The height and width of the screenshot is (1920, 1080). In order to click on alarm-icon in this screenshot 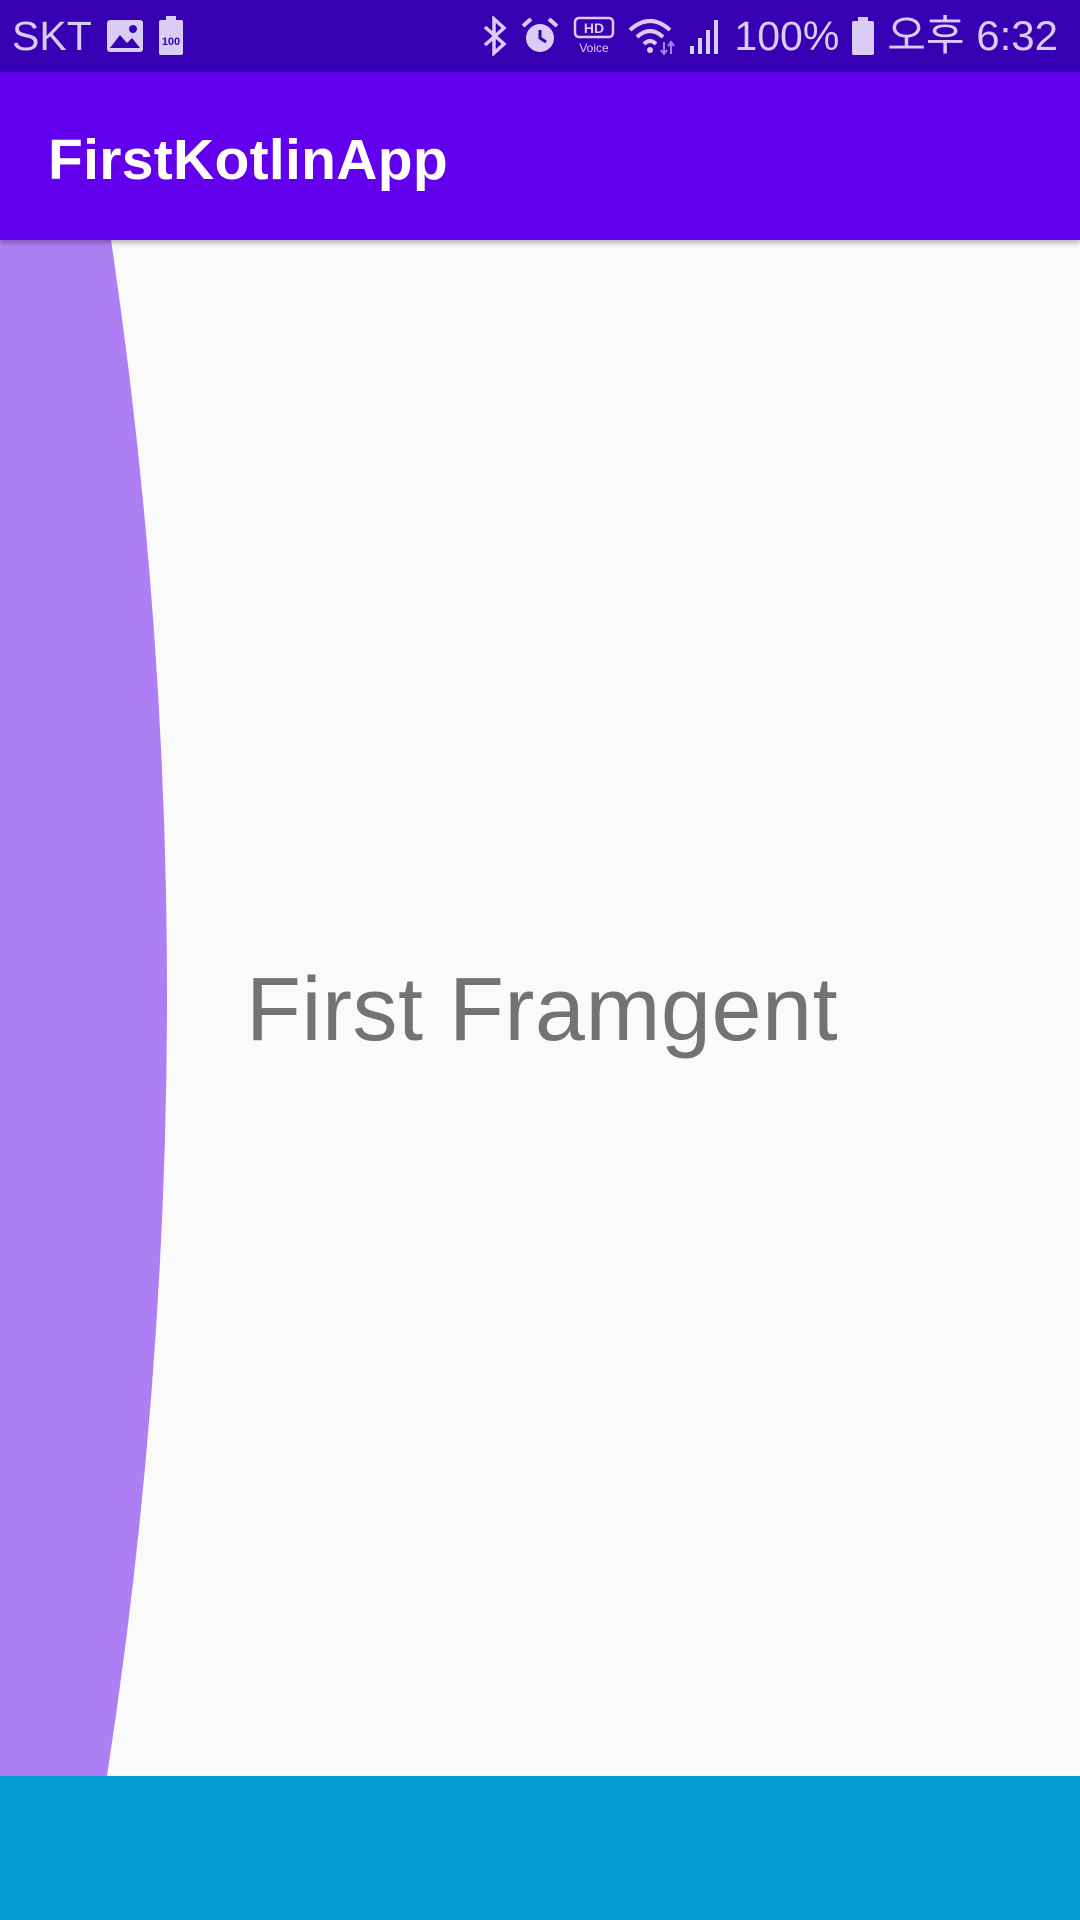, I will do `click(540, 36)`.